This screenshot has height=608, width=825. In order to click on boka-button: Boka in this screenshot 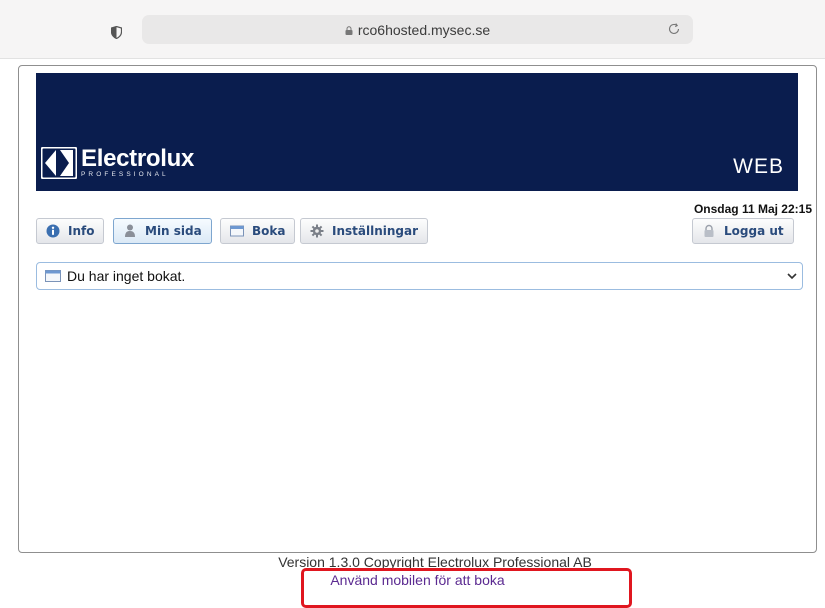, I will do `click(258, 231)`.